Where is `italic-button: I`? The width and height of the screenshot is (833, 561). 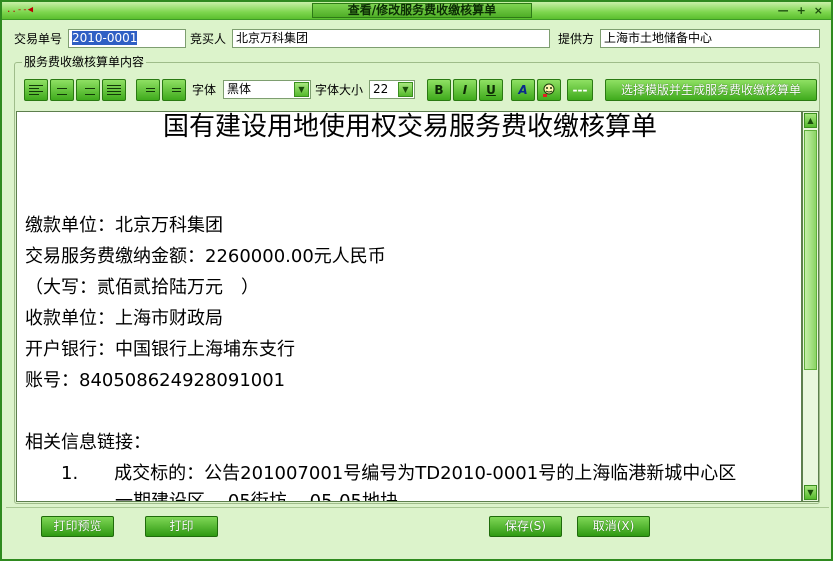 italic-button: I is located at coordinates (465, 90).